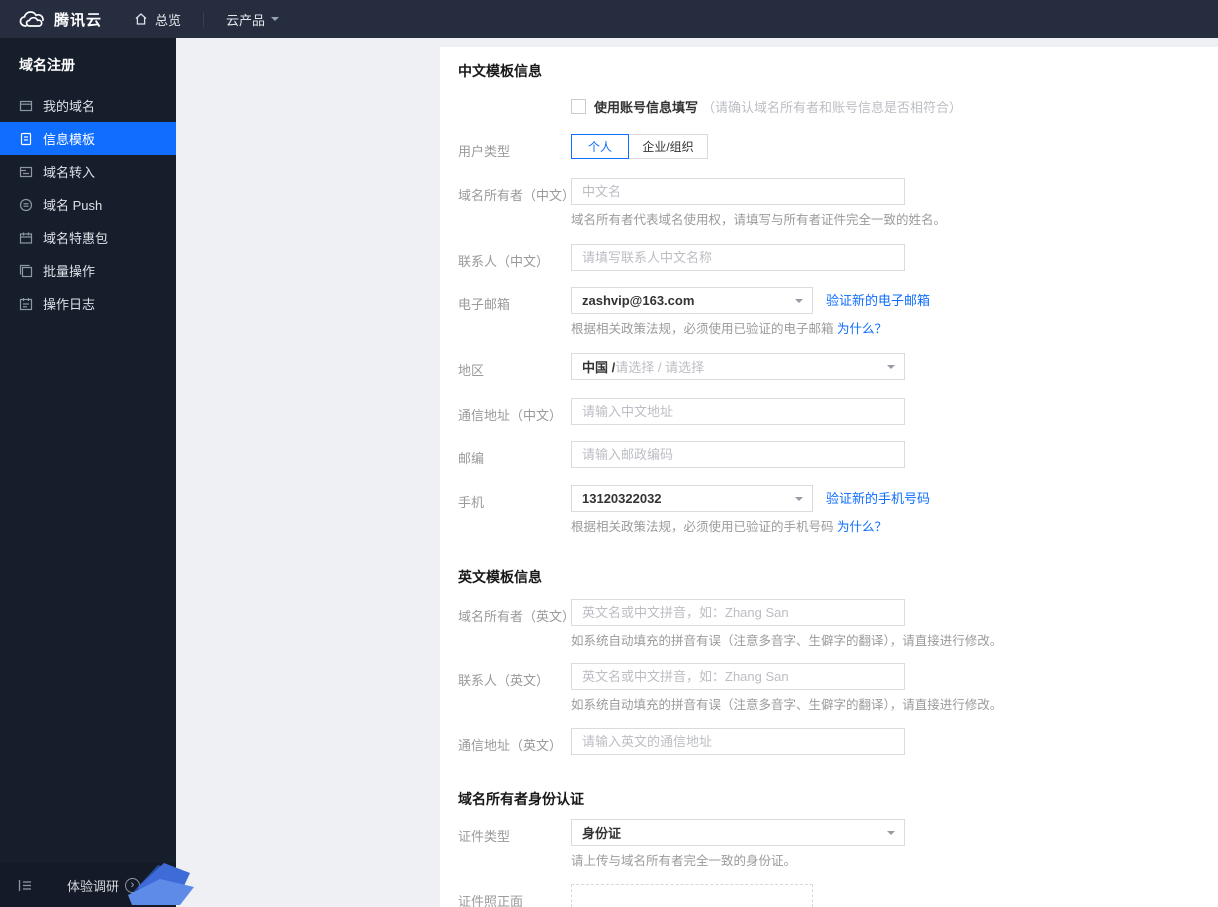  Describe the element at coordinates (484, 836) in the screenshot. I see `cert-type-label: 证件类型` at that location.